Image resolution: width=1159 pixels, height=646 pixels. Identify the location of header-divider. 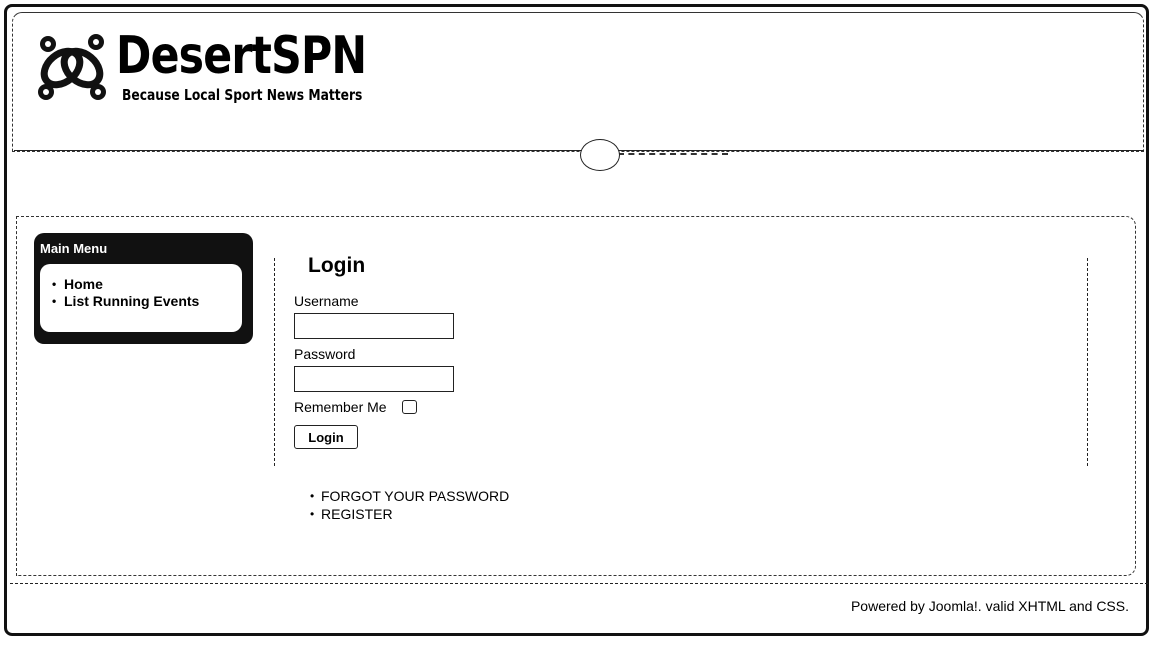
(579, 150).